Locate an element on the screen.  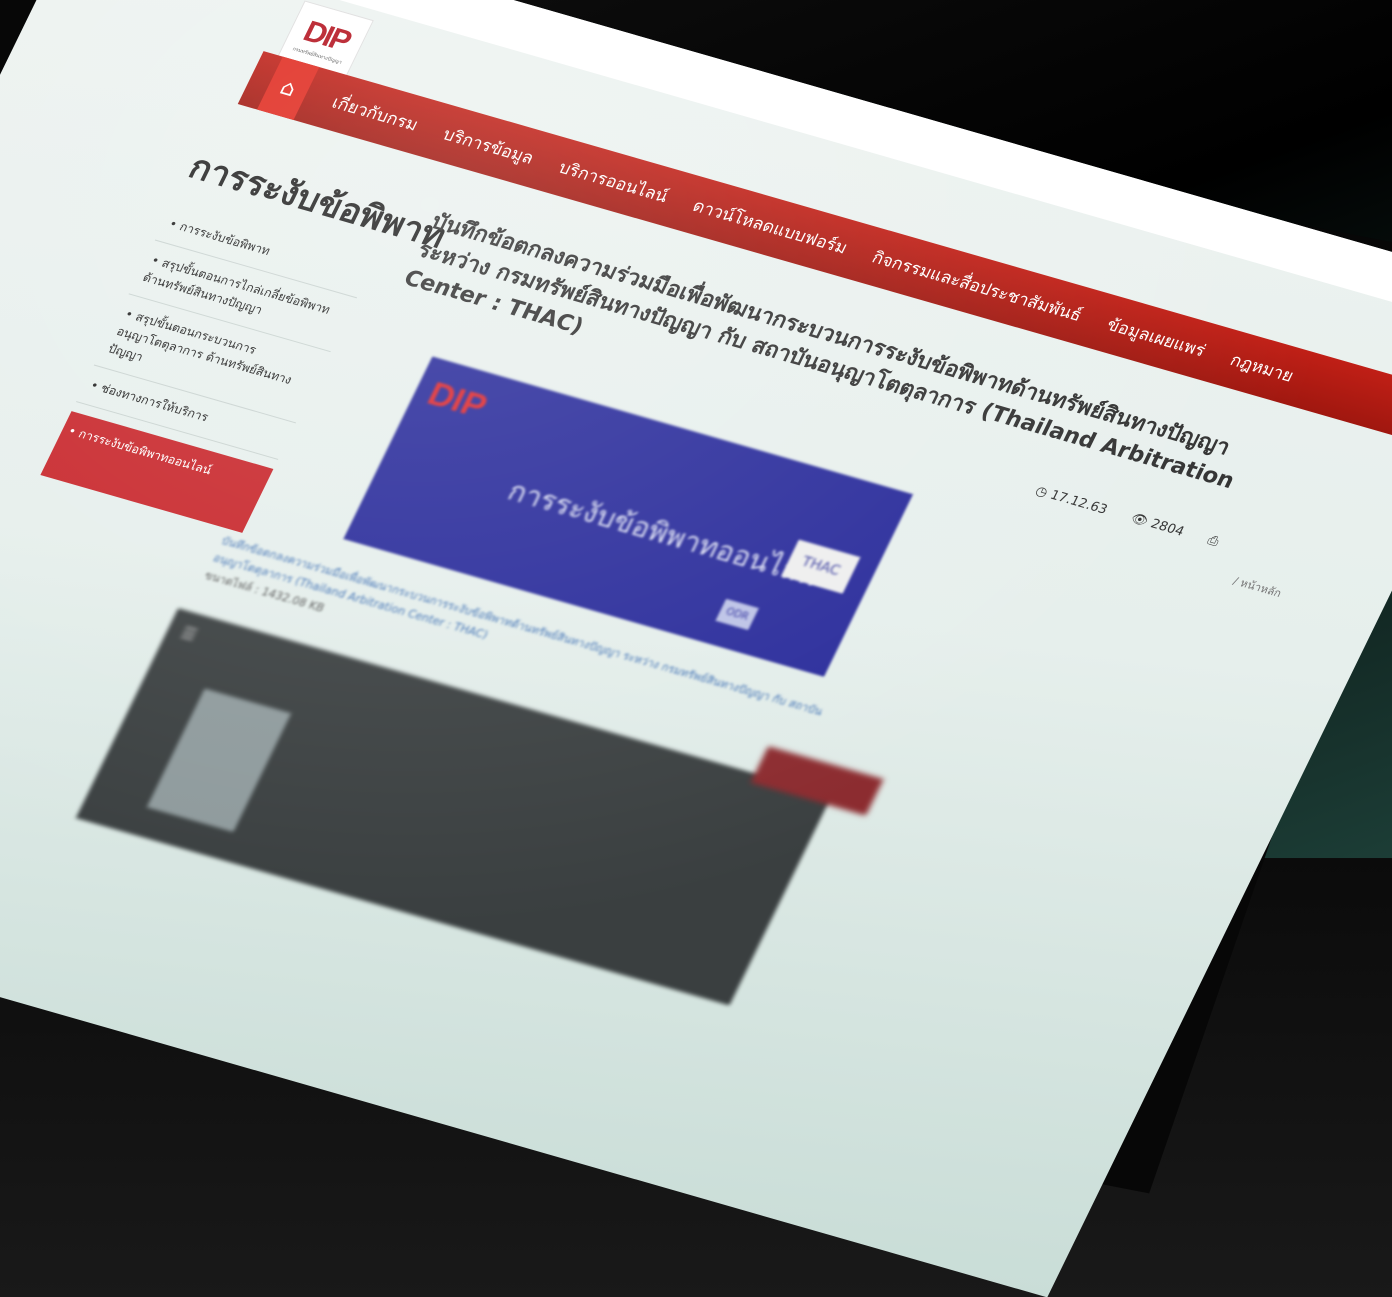
nav-data-service: บริการข้อมูล is located at coordinates (488, 146).